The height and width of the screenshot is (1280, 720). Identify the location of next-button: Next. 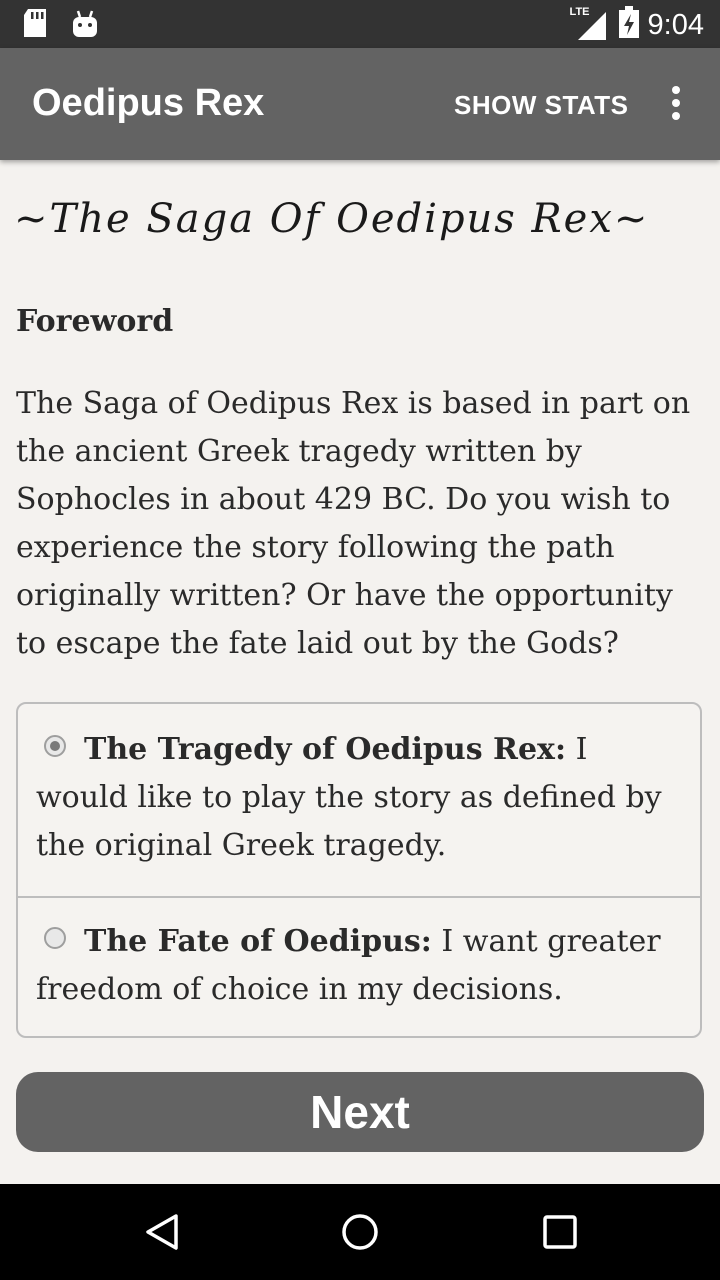
(360, 1112).